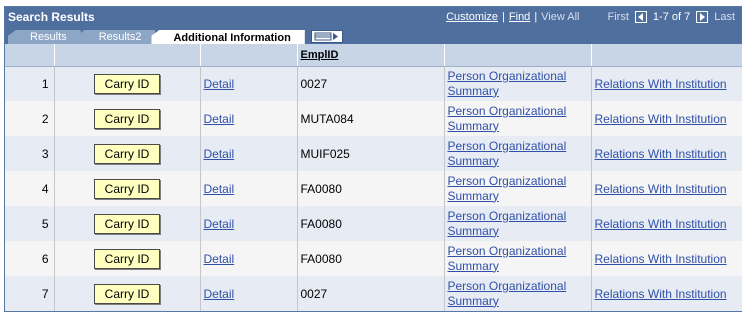  What do you see at coordinates (702, 17) in the screenshot?
I see `arrow-right-icon` at bounding box center [702, 17].